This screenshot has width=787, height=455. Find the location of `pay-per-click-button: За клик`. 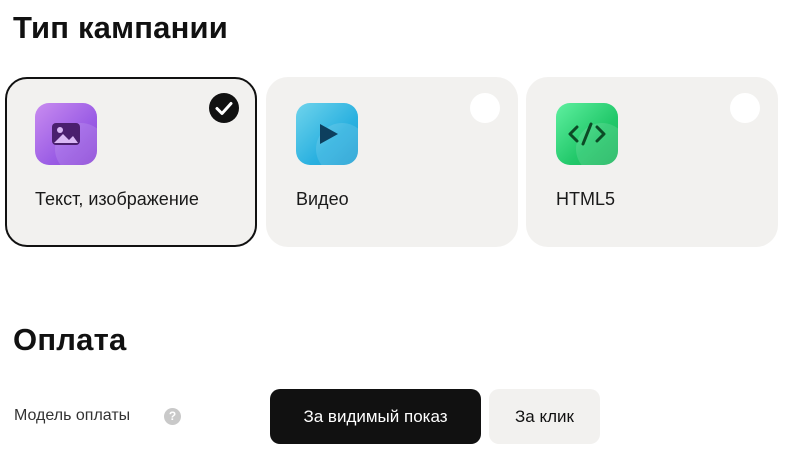

pay-per-click-button: За клик is located at coordinates (544, 416).